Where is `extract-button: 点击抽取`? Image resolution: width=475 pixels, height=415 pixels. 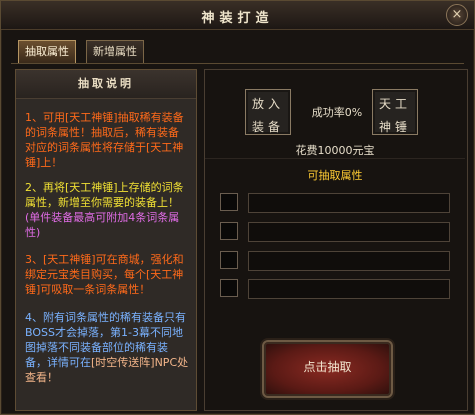
extract-button: 点击抽取 is located at coordinates (327, 369).